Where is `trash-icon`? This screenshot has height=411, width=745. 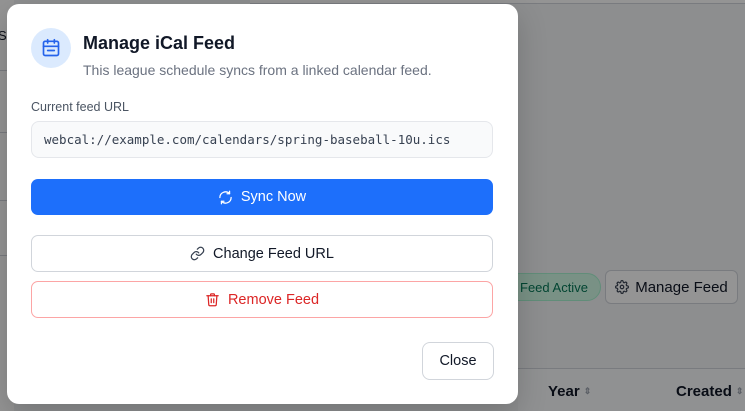
trash-icon is located at coordinates (212, 300).